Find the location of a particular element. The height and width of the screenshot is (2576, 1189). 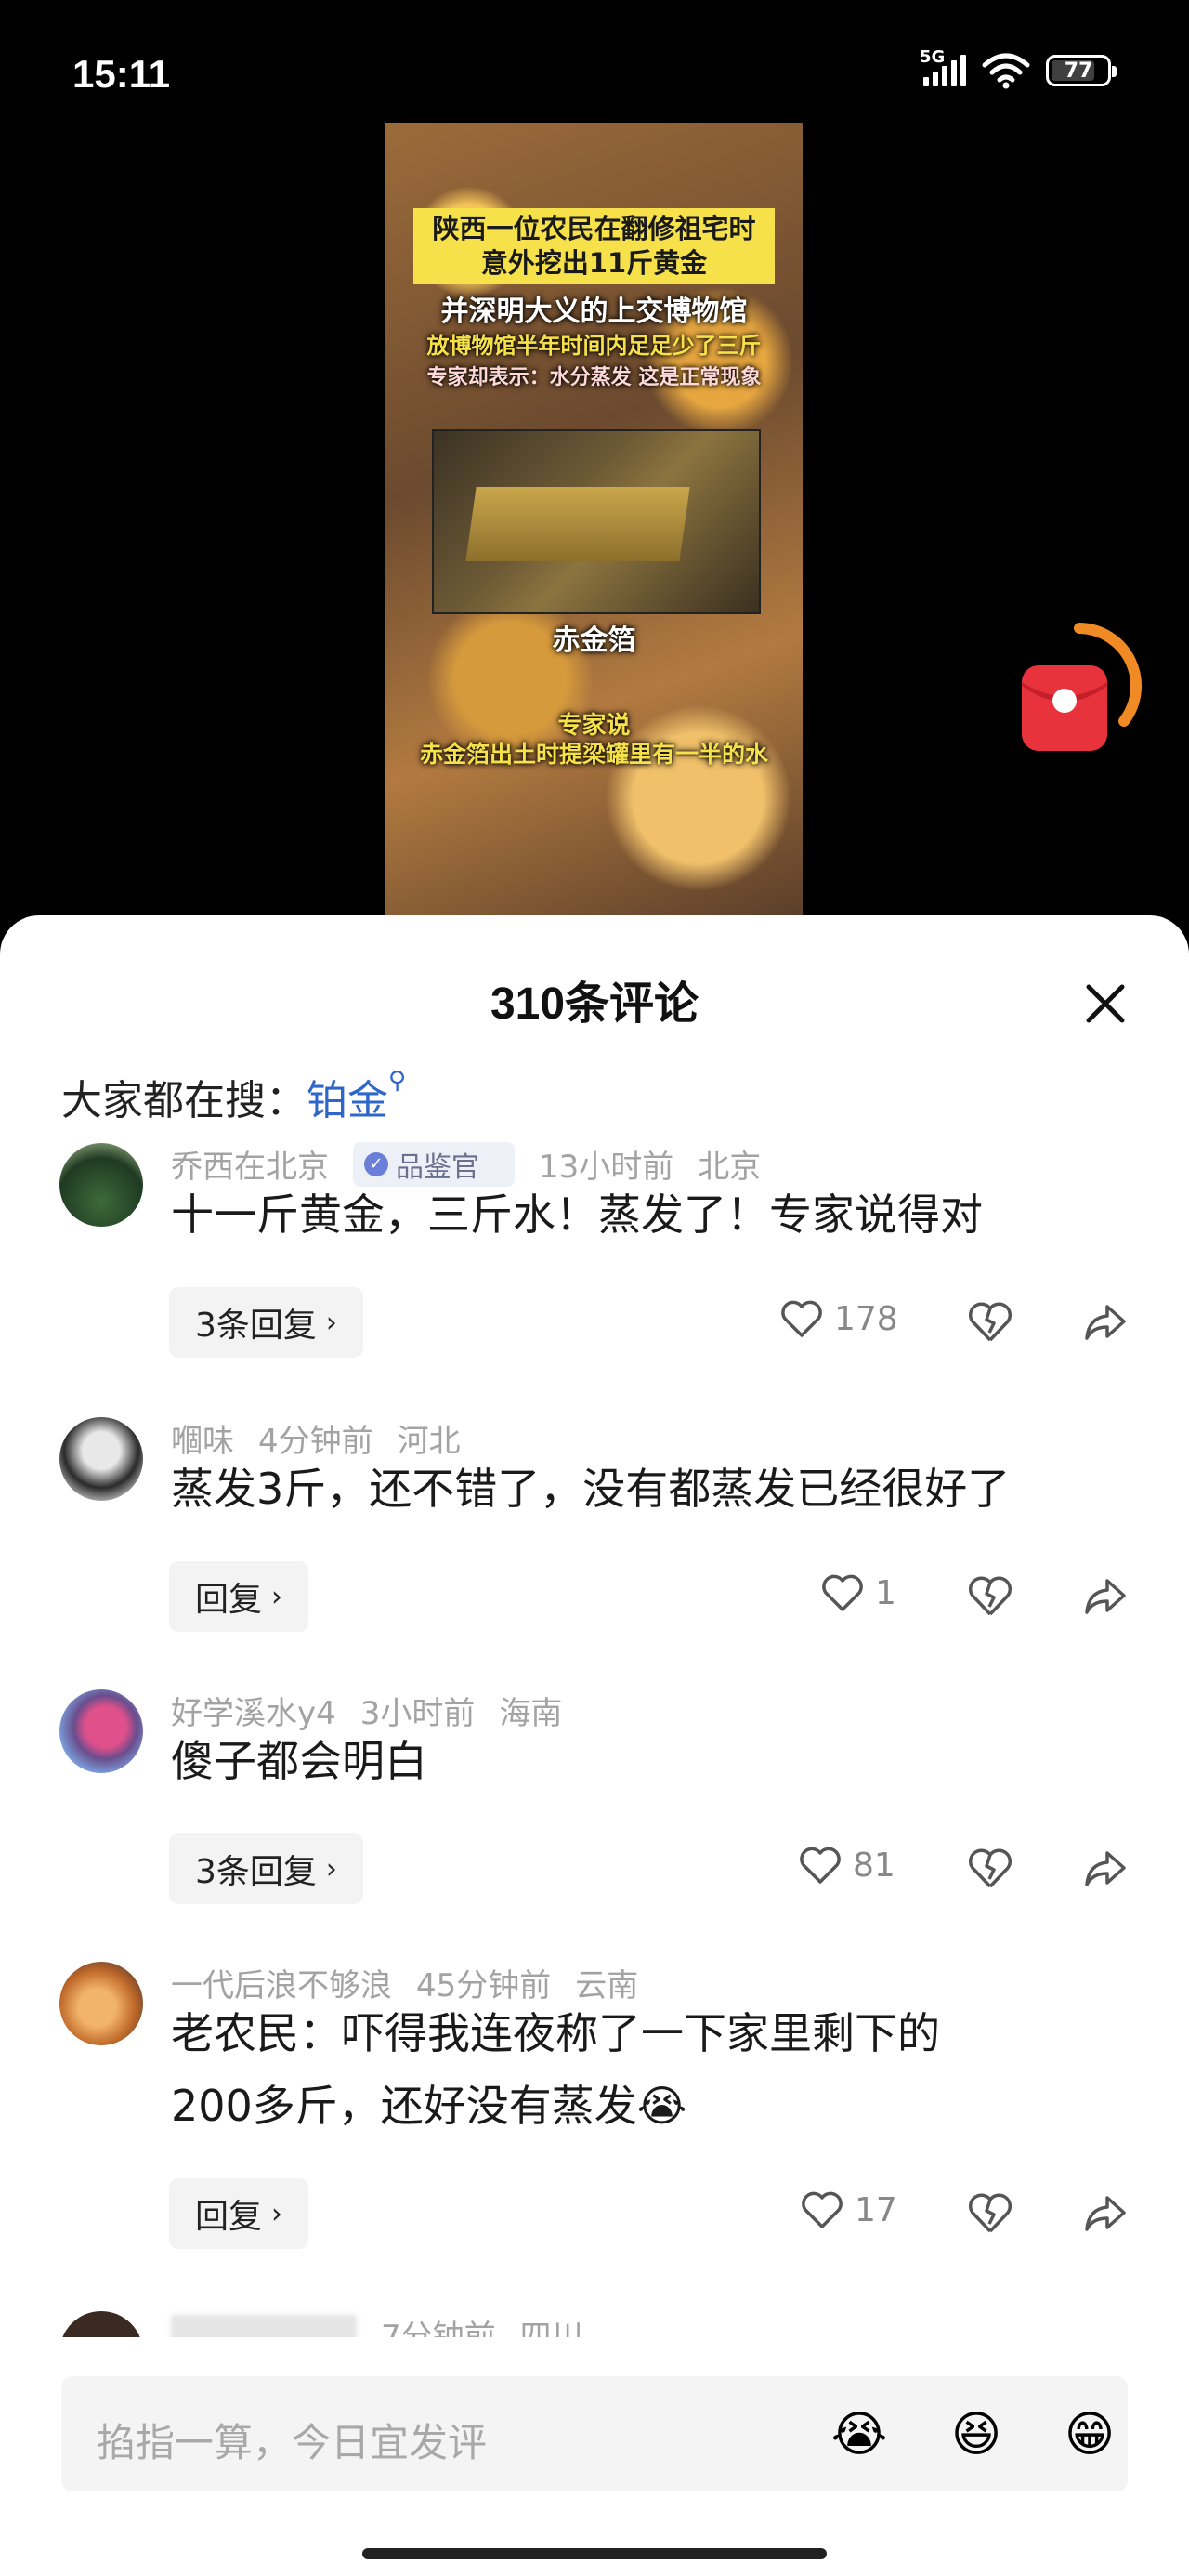

trending-search-keyword: 铂金 is located at coordinates (347, 1100).